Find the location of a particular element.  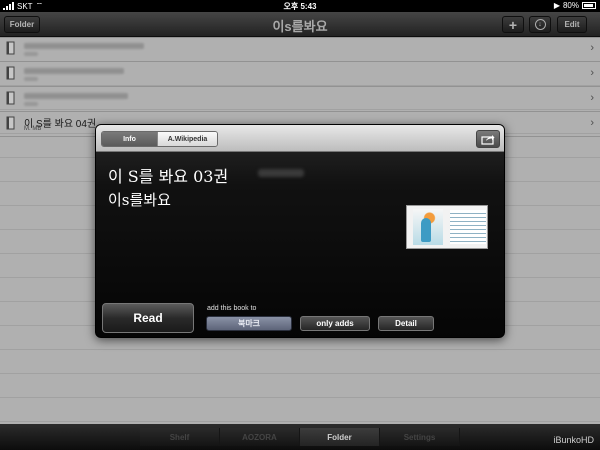

battery-icon is located at coordinates (589, 5).